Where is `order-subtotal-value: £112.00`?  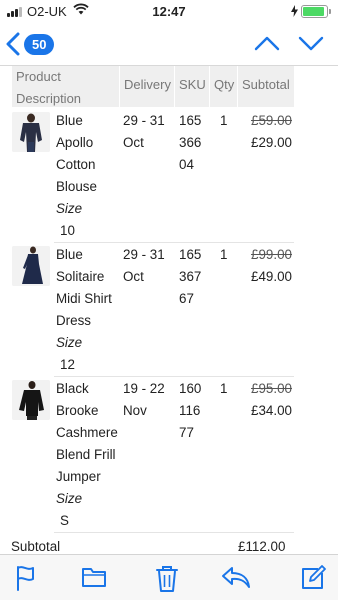 order-subtotal-value: £112.00 is located at coordinates (262, 546).